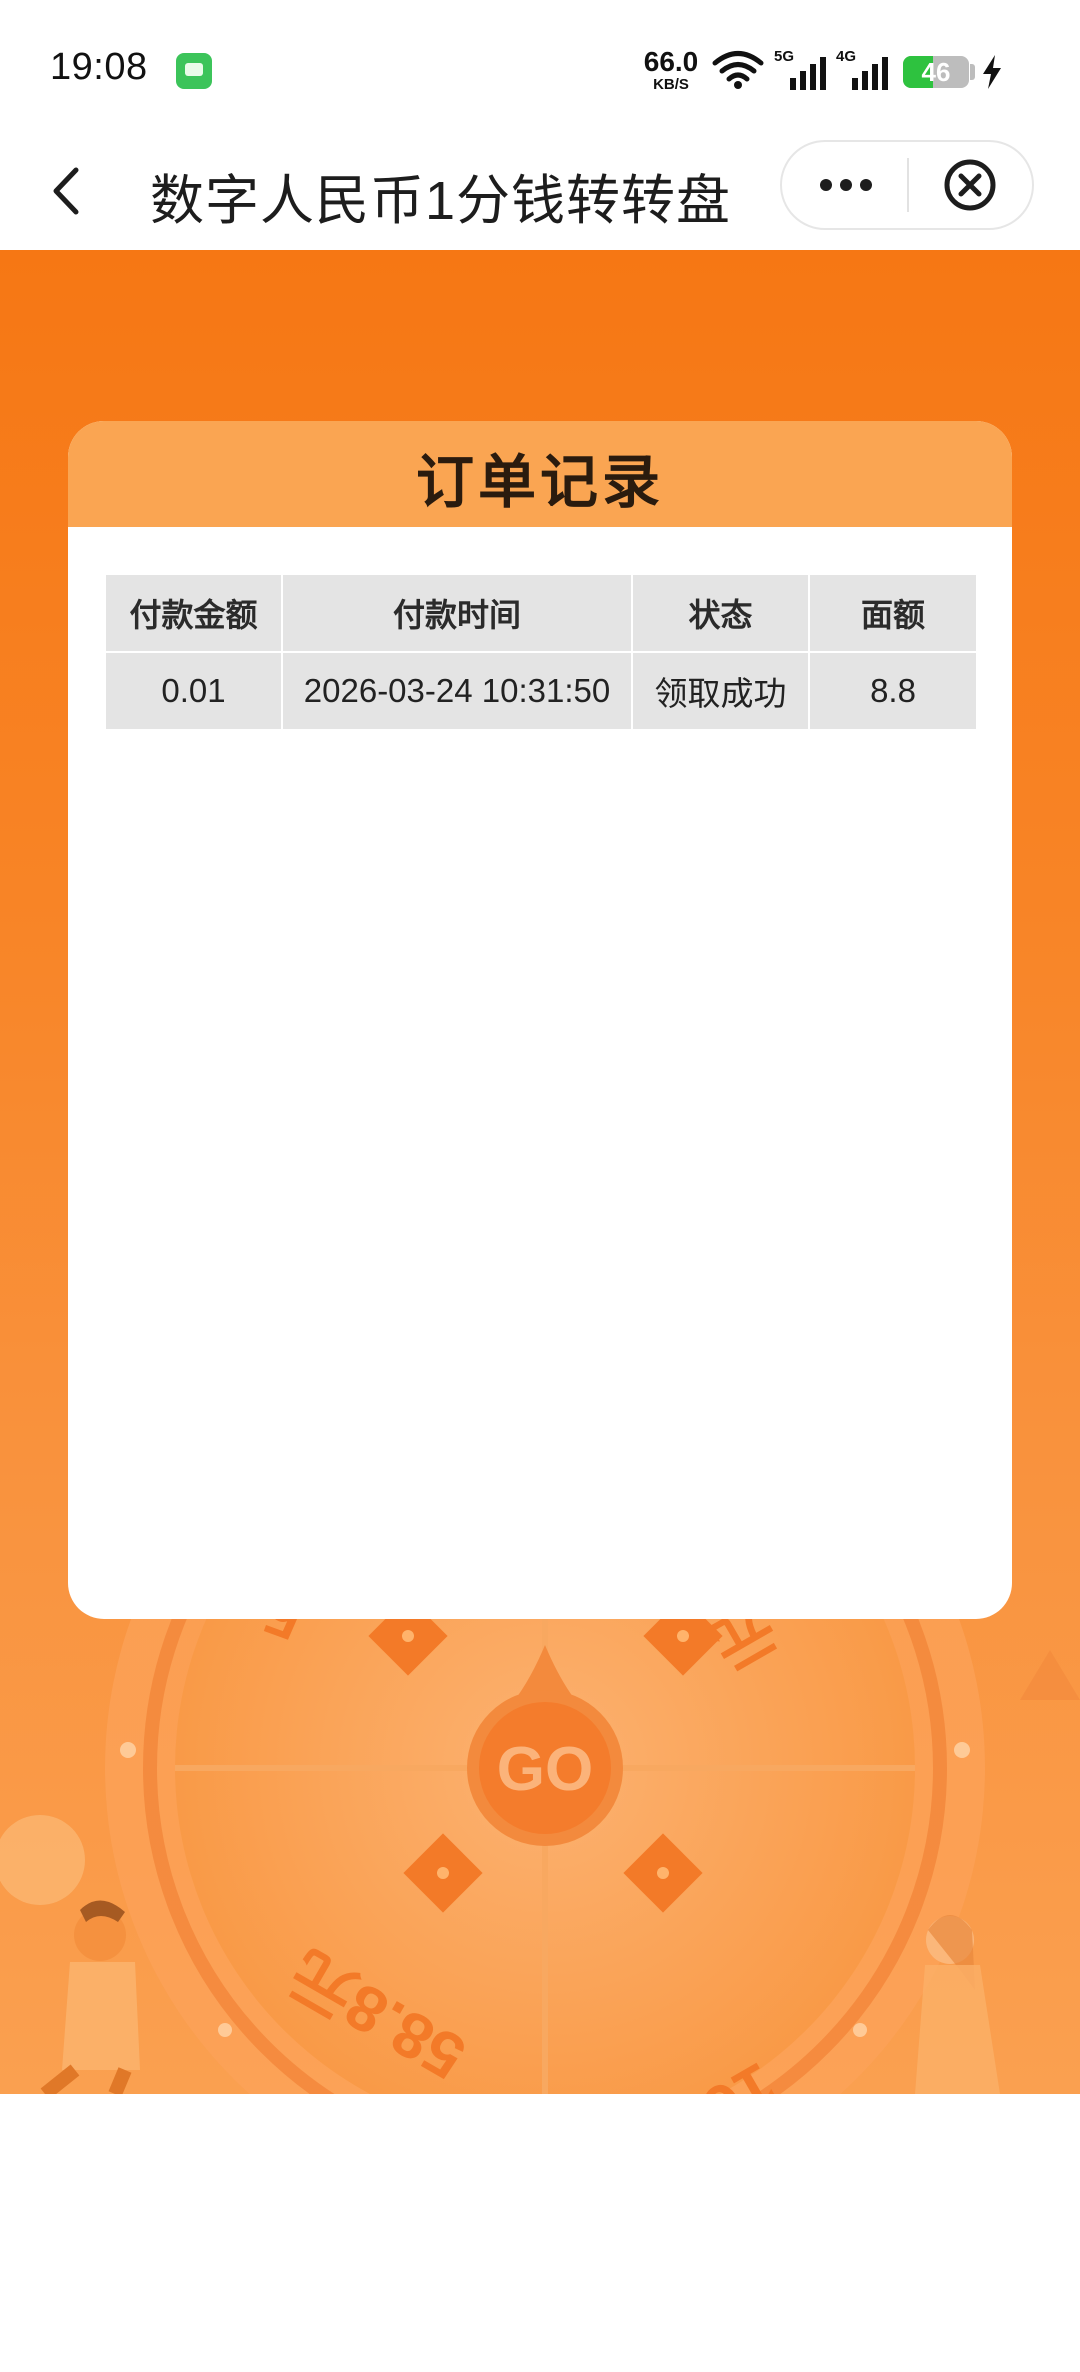  I want to click on header-payment-time: 付款时间, so click(457, 613).